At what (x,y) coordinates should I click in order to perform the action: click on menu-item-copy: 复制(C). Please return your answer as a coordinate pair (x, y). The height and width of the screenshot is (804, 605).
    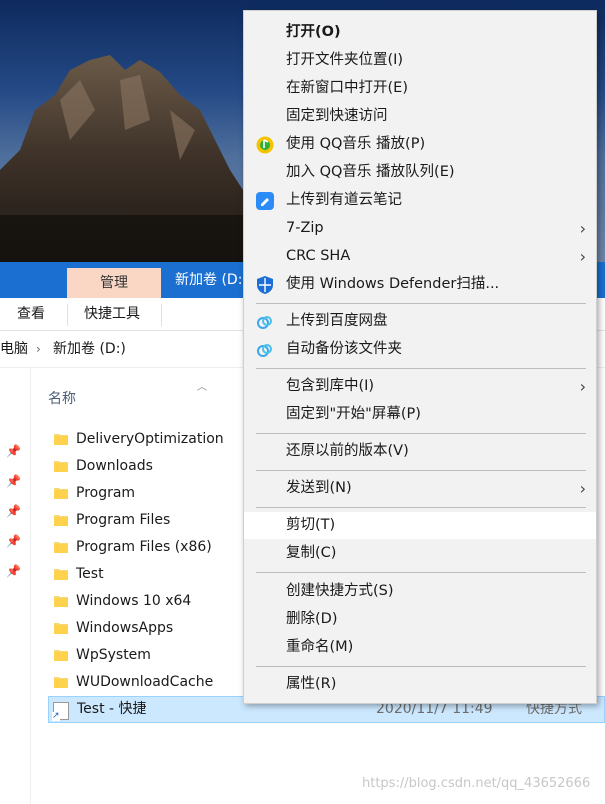
    Looking at the image, I should click on (420, 553).